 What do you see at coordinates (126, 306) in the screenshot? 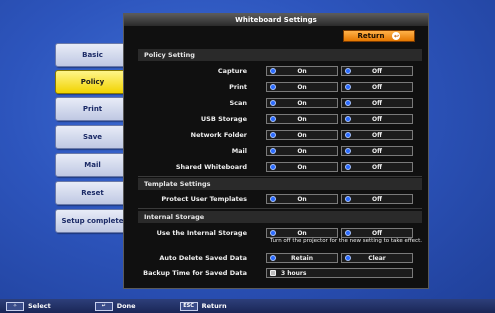
I see `done-hint-label: Done` at bounding box center [126, 306].